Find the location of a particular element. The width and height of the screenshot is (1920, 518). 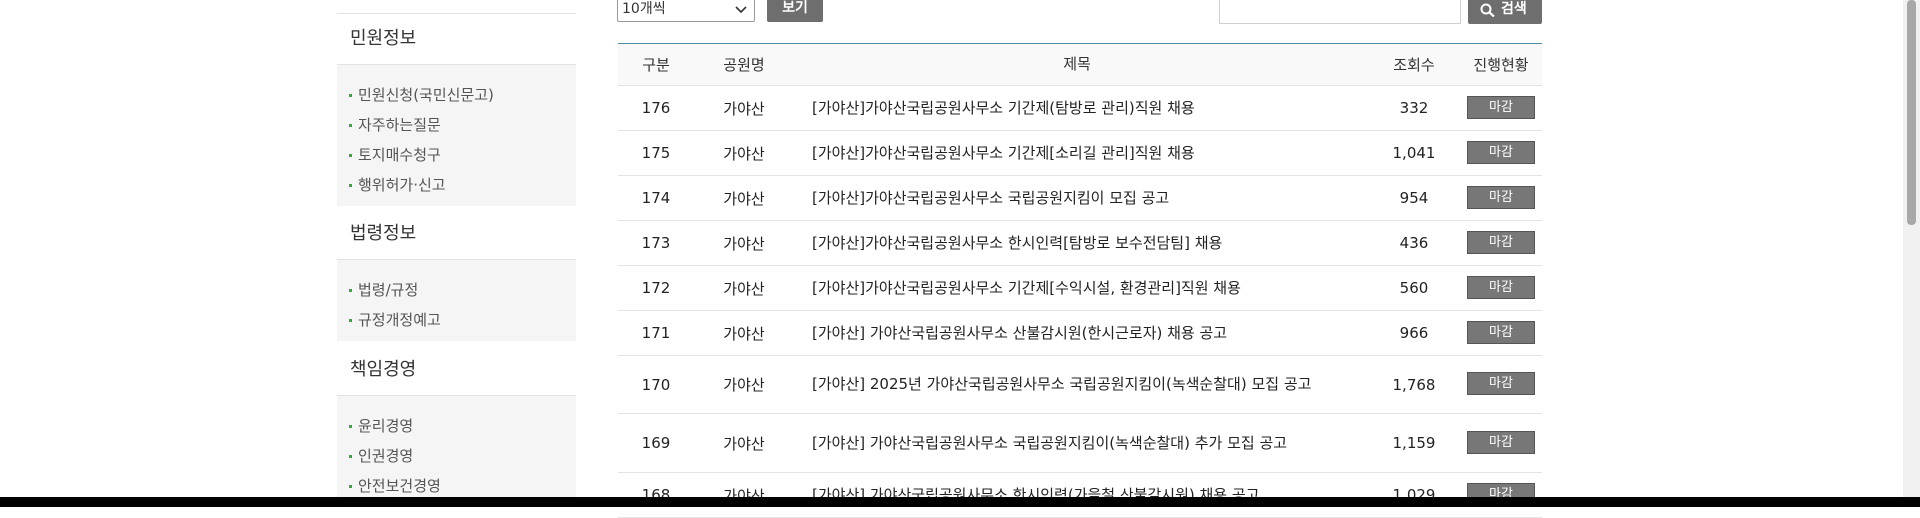

row-num: 168 is located at coordinates (656, 495).